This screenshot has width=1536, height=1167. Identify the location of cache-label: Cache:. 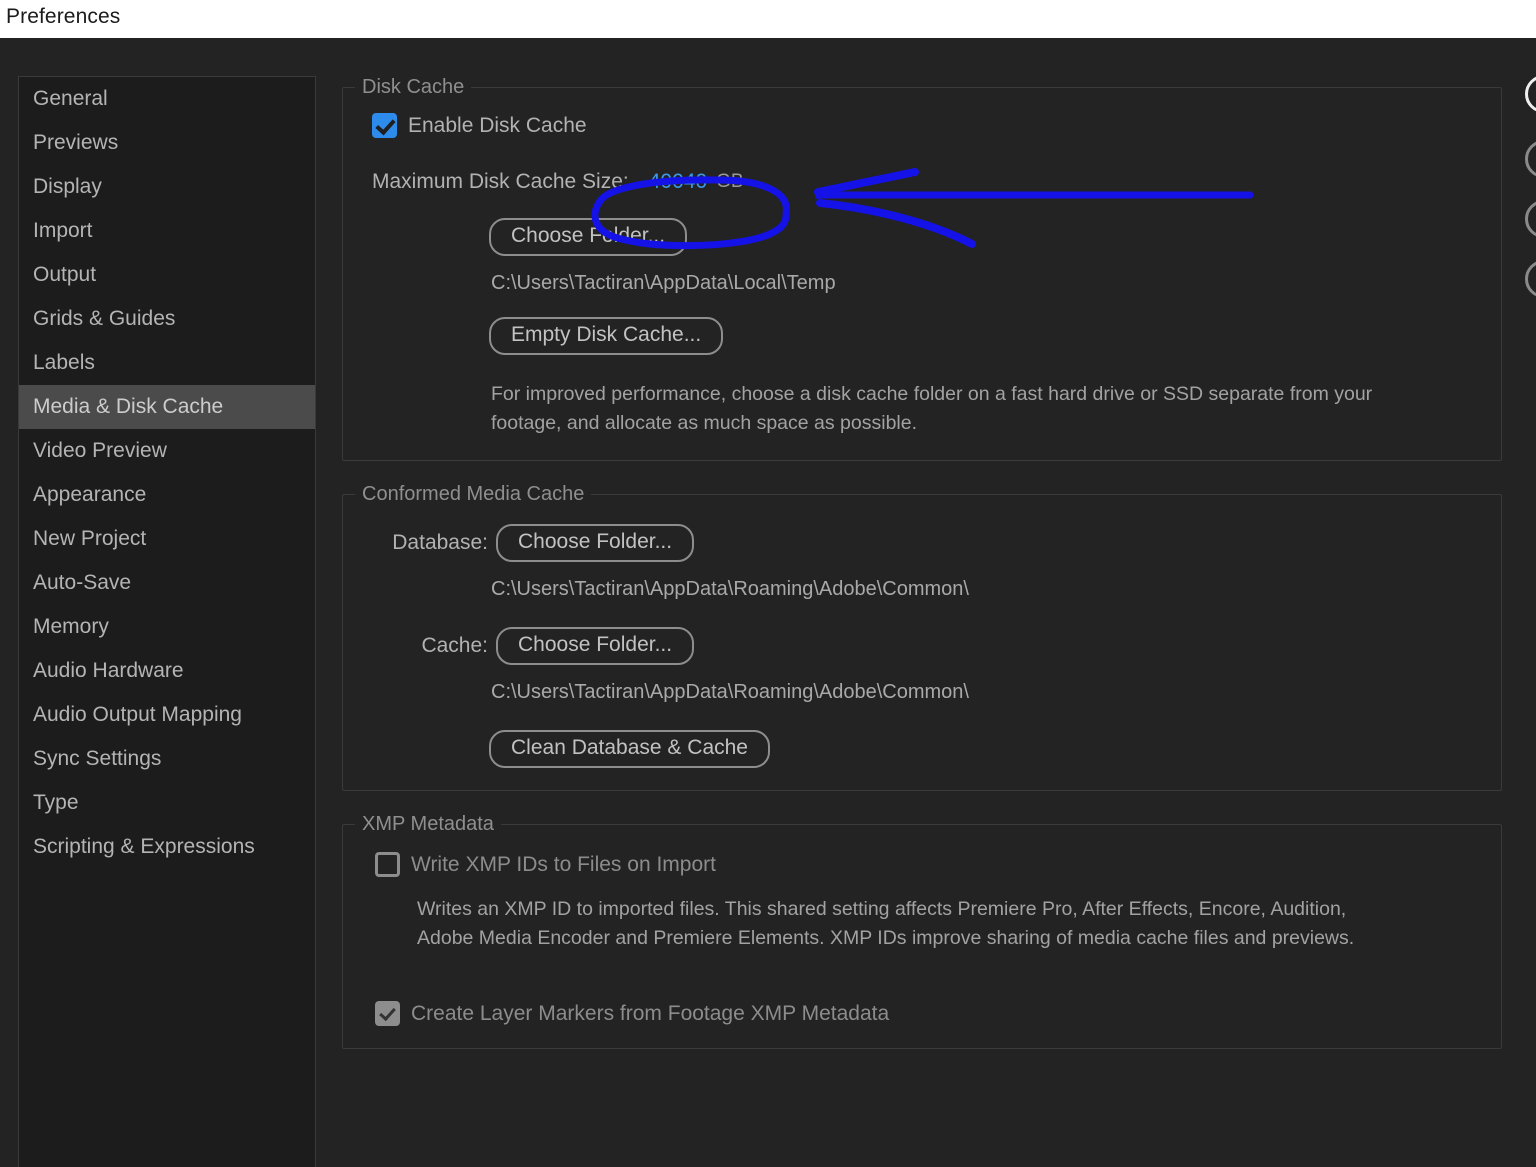
(454, 645).